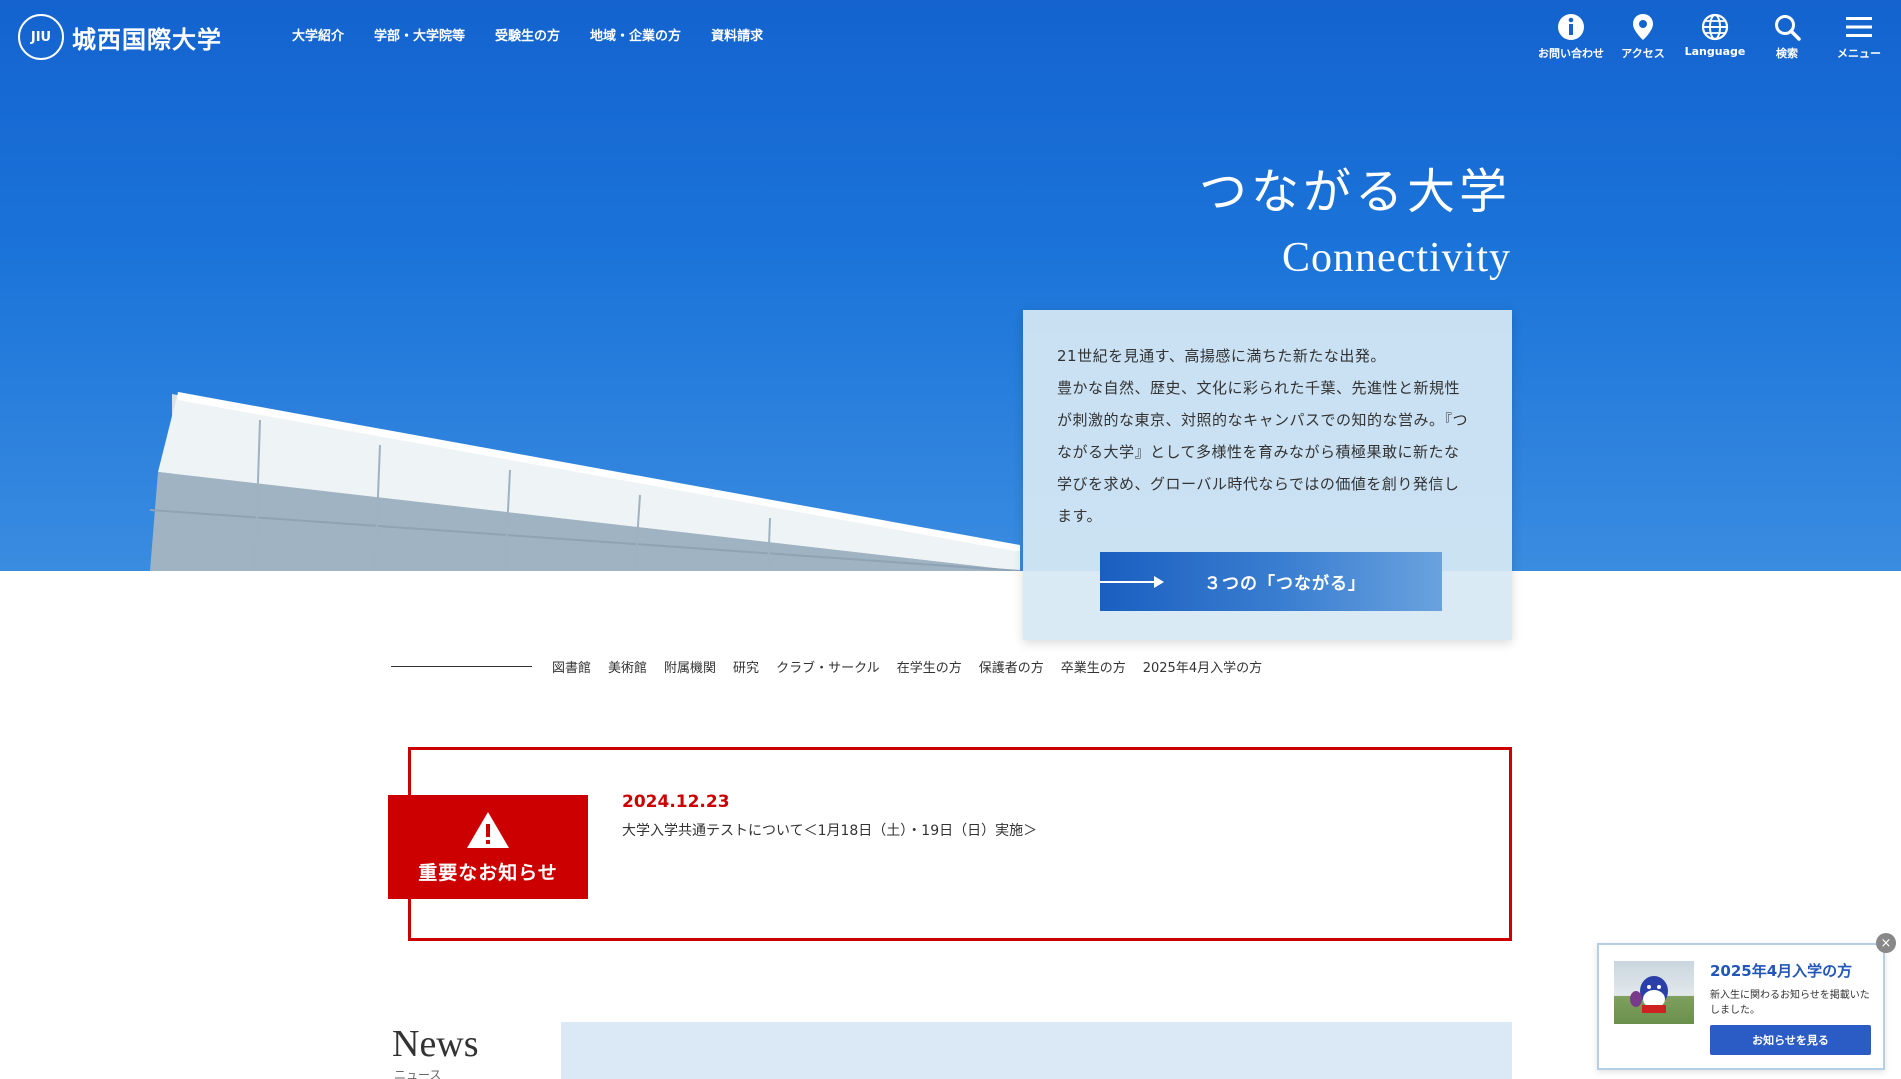 The width and height of the screenshot is (1901, 1079). Describe the element at coordinates (461, 666) in the screenshot. I see `sub-nav-divider` at that location.